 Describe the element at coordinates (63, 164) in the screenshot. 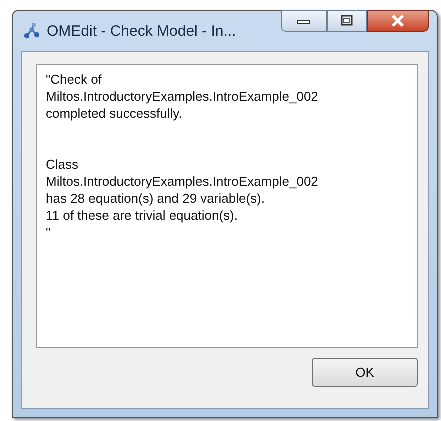

I see `message-line: Class` at that location.